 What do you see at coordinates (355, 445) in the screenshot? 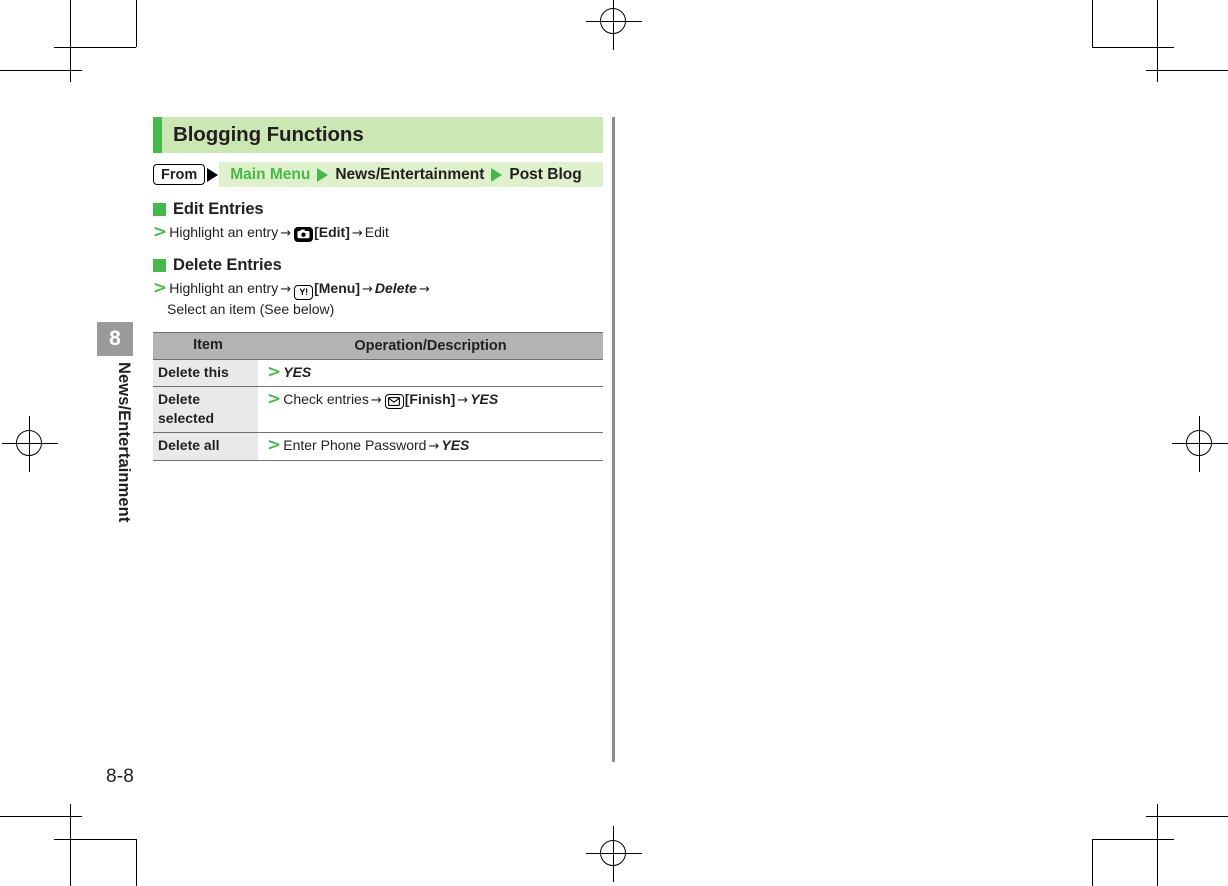
I see `step-text-enter-password: Enter Phone Password` at bounding box center [355, 445].